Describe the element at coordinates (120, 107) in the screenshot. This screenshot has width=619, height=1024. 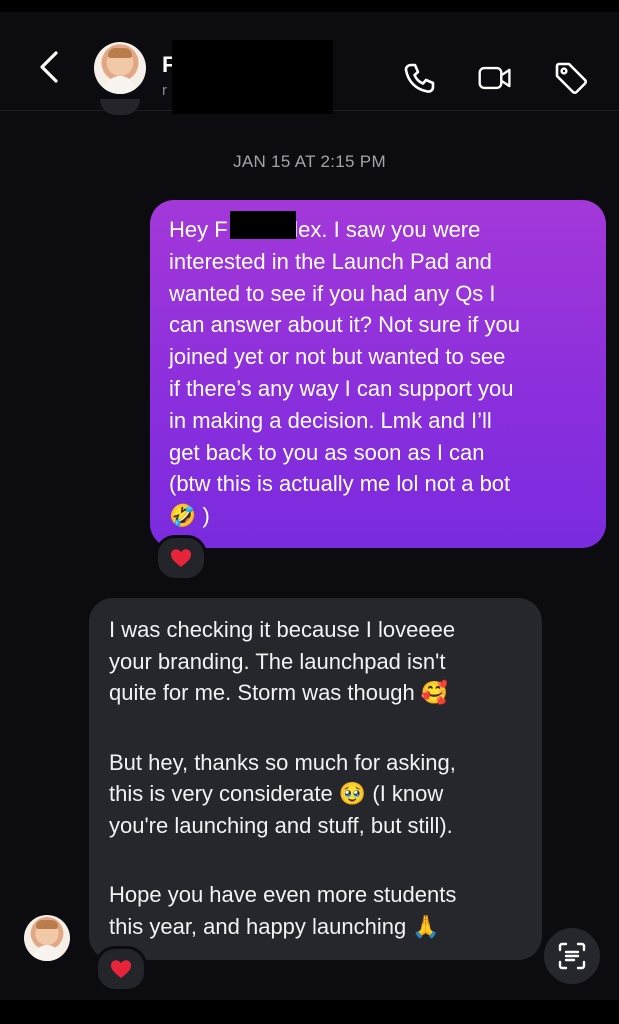
I see `previous-reaction-peek` at that location.